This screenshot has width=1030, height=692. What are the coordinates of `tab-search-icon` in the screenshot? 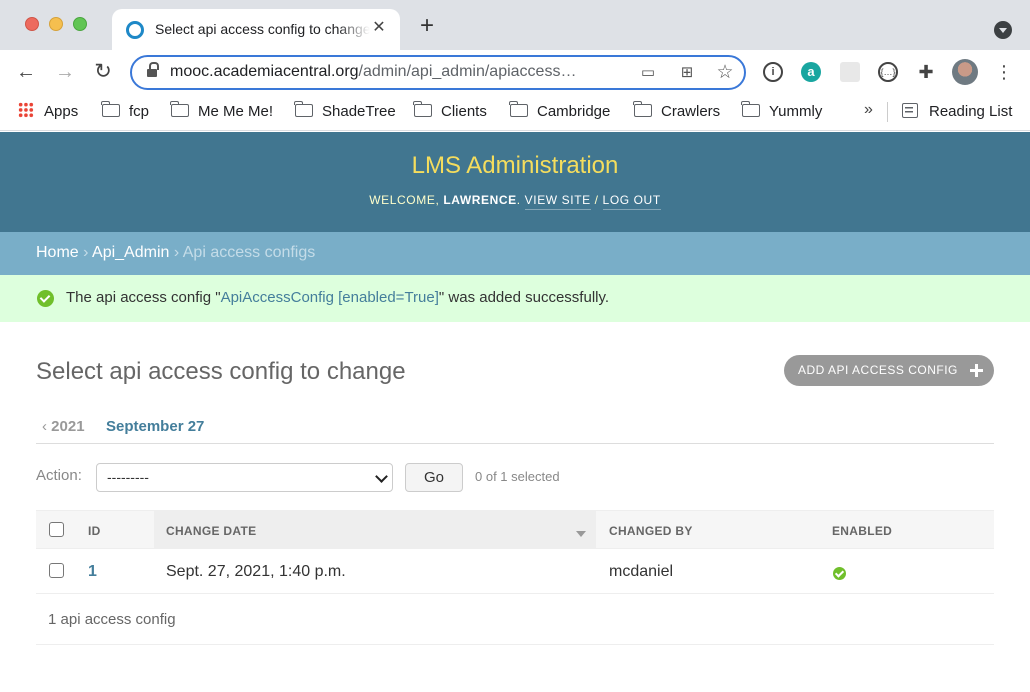 It's located at (1003, 30).